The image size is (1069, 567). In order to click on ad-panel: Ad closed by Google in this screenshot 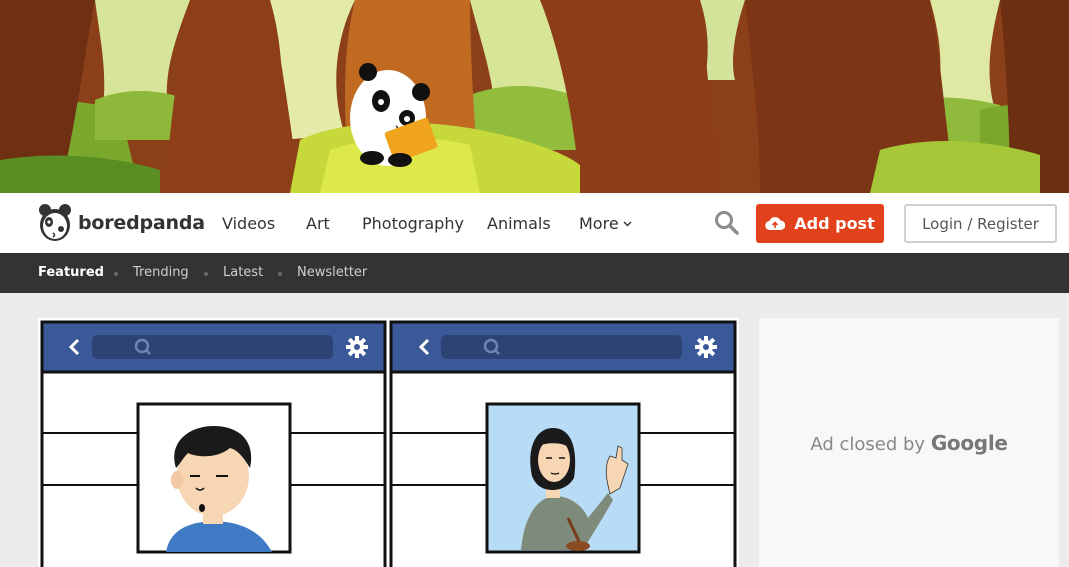, I will do `click(909, 442)`.